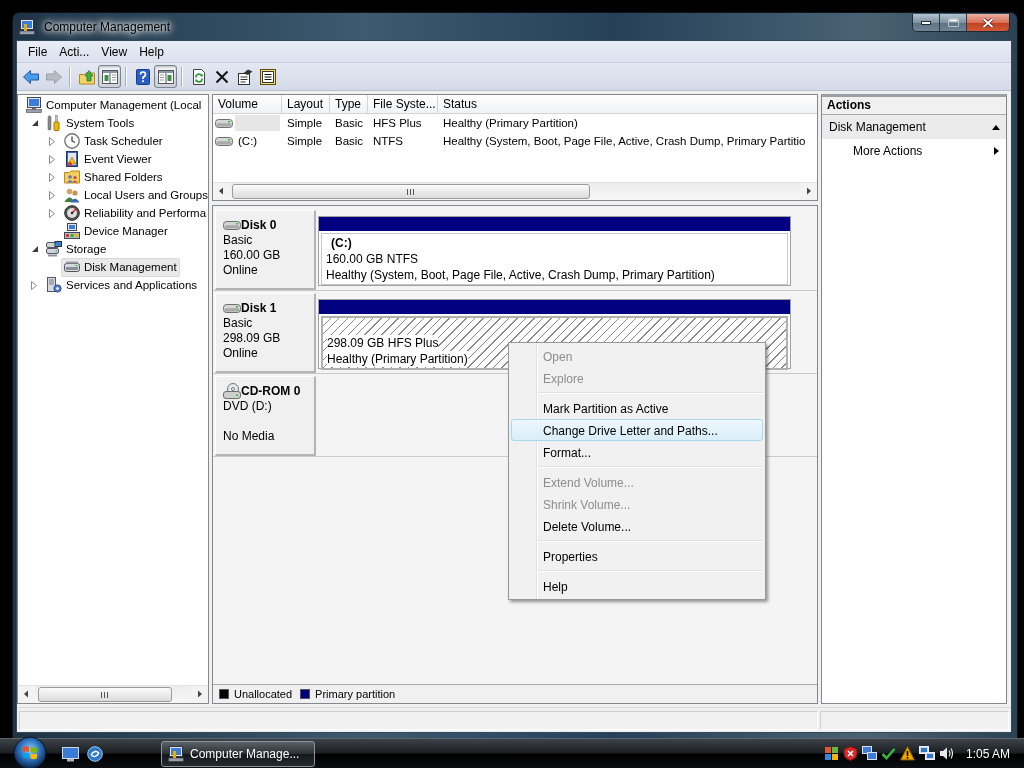 This screenshot has height=768, width=1024. Describe the element at coordinates (54, 123) in the screenshot. I see `wrench-screwdriver-icon` at that location.